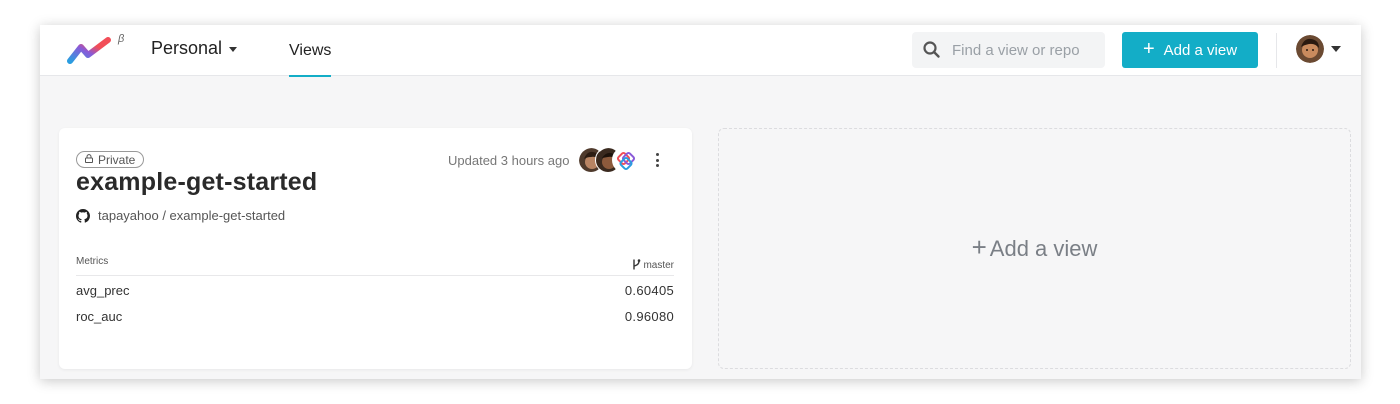  Describe the element at coordinates (609, 161) in the screenshot. I see `collaborator-avatars` at that location.